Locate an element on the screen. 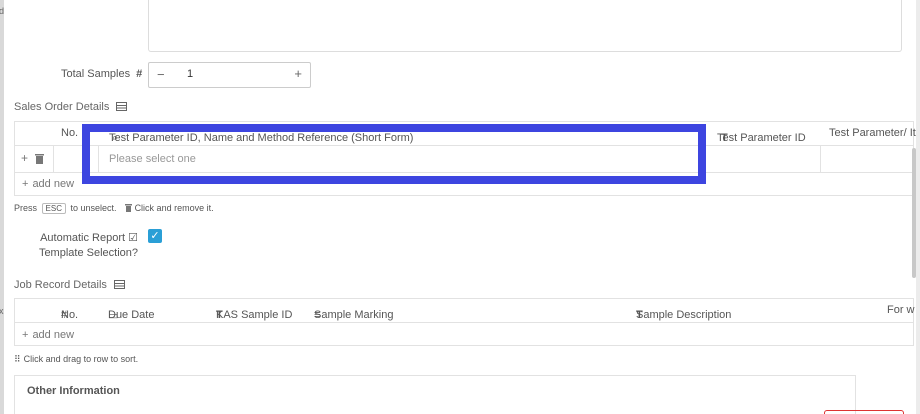  auto-report-label: Automatic Report ☑ Template Selection? is located at coordinates (88, 245).